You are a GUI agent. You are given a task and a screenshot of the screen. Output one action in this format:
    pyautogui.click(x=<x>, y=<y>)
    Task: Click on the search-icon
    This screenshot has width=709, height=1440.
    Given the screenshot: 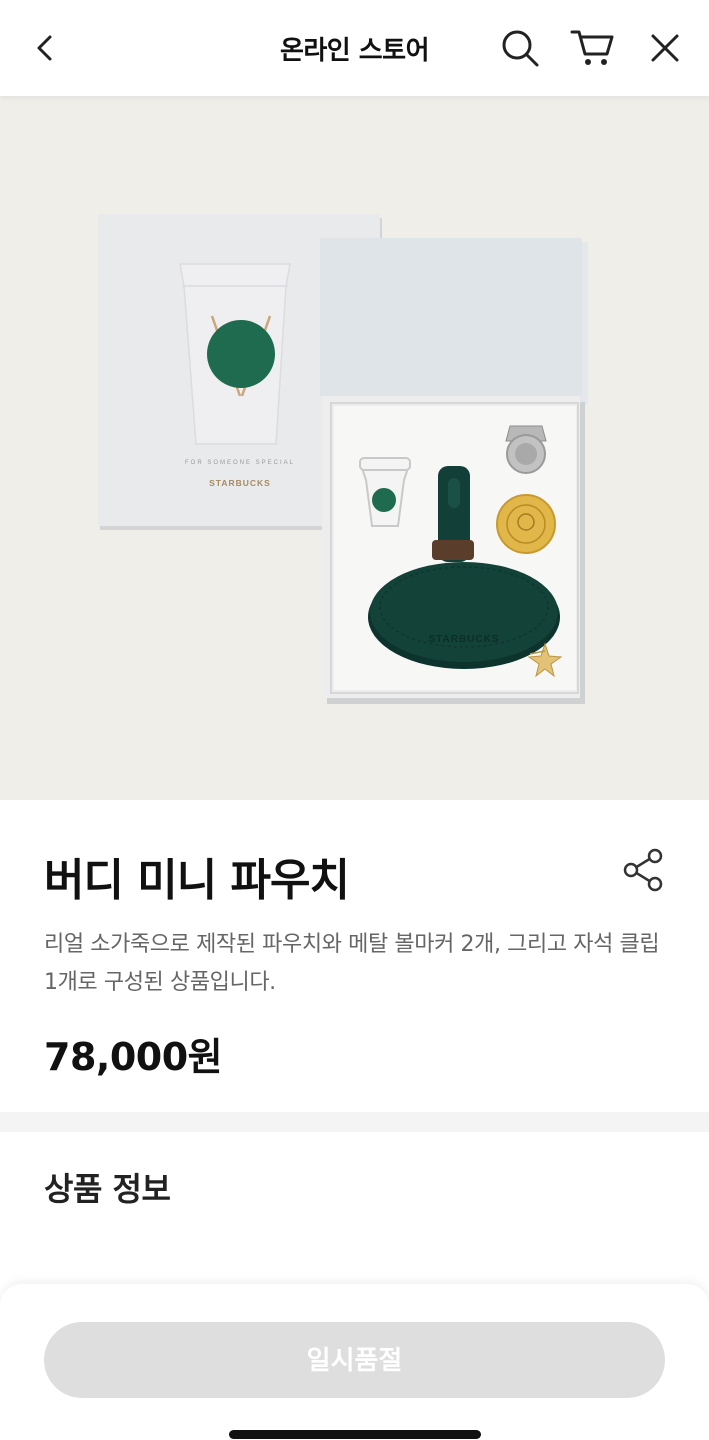 What is the action you would take?
    pyautogui.click(x=520, y=48)
    